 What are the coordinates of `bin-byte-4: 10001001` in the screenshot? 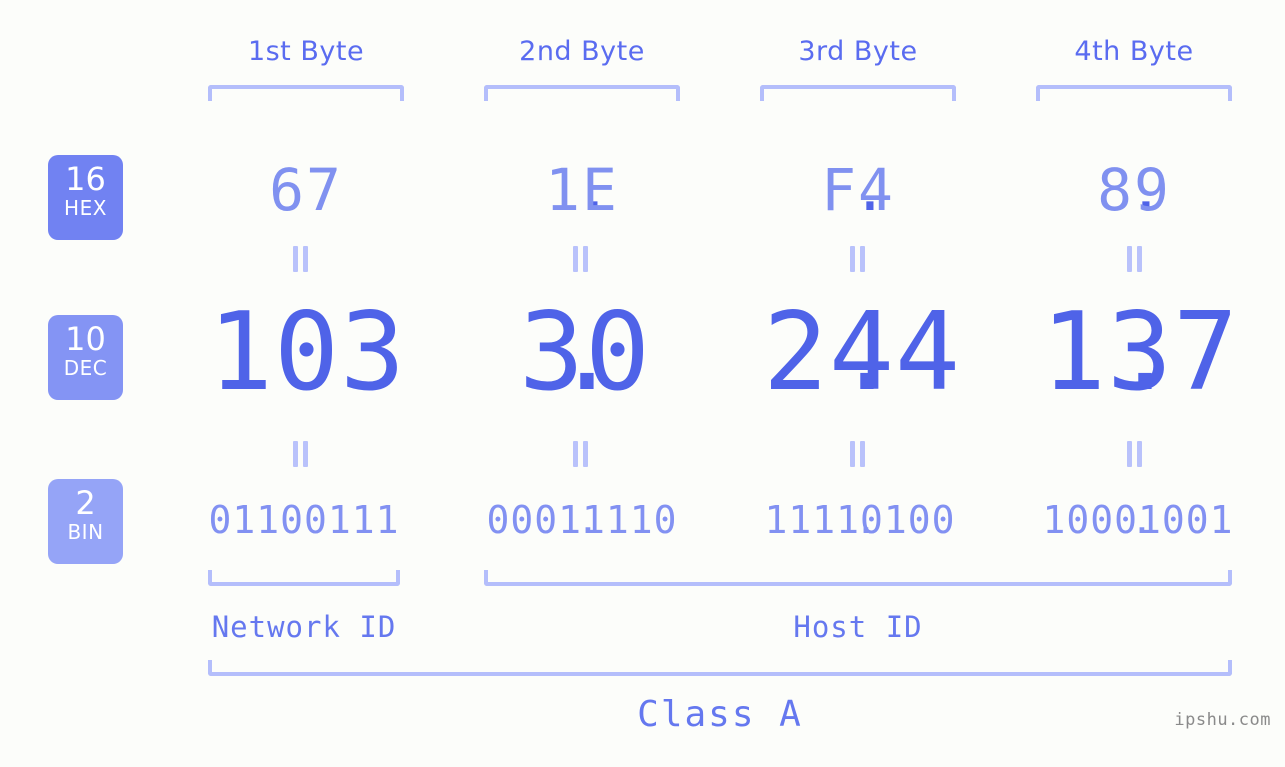 It's located at (1138, 520).